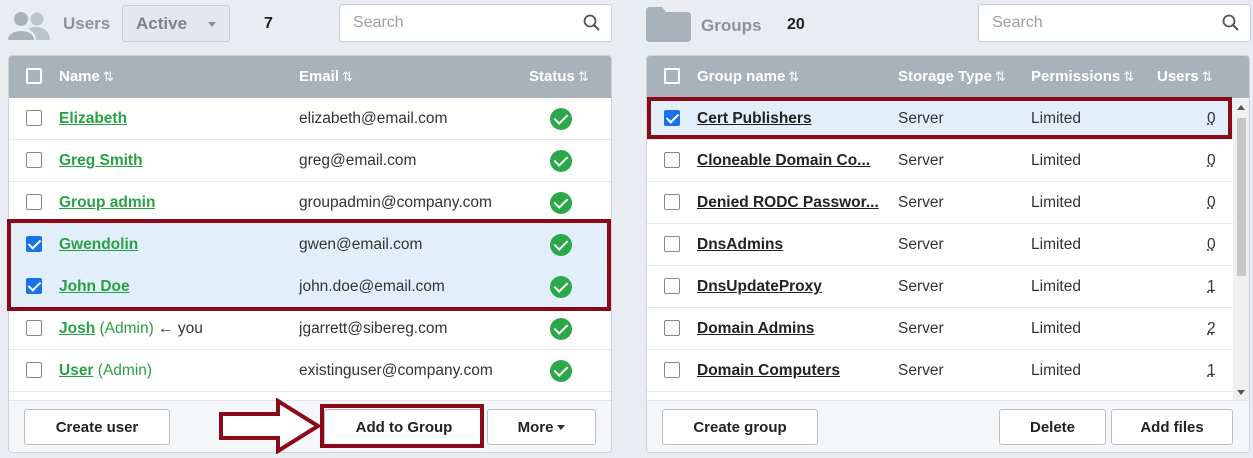 This screenshot has height=458, width=1253. Describe the element at coordinates (940, 329) in the screenshot. I see `table-row: Domain Admins Server Limited 2` at that location.